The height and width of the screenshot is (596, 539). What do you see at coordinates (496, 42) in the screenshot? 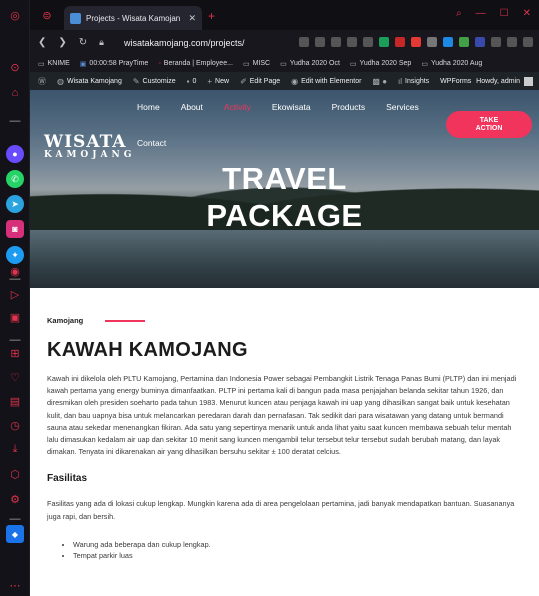
I see `settings-icon` at bounding box center [496, 42].